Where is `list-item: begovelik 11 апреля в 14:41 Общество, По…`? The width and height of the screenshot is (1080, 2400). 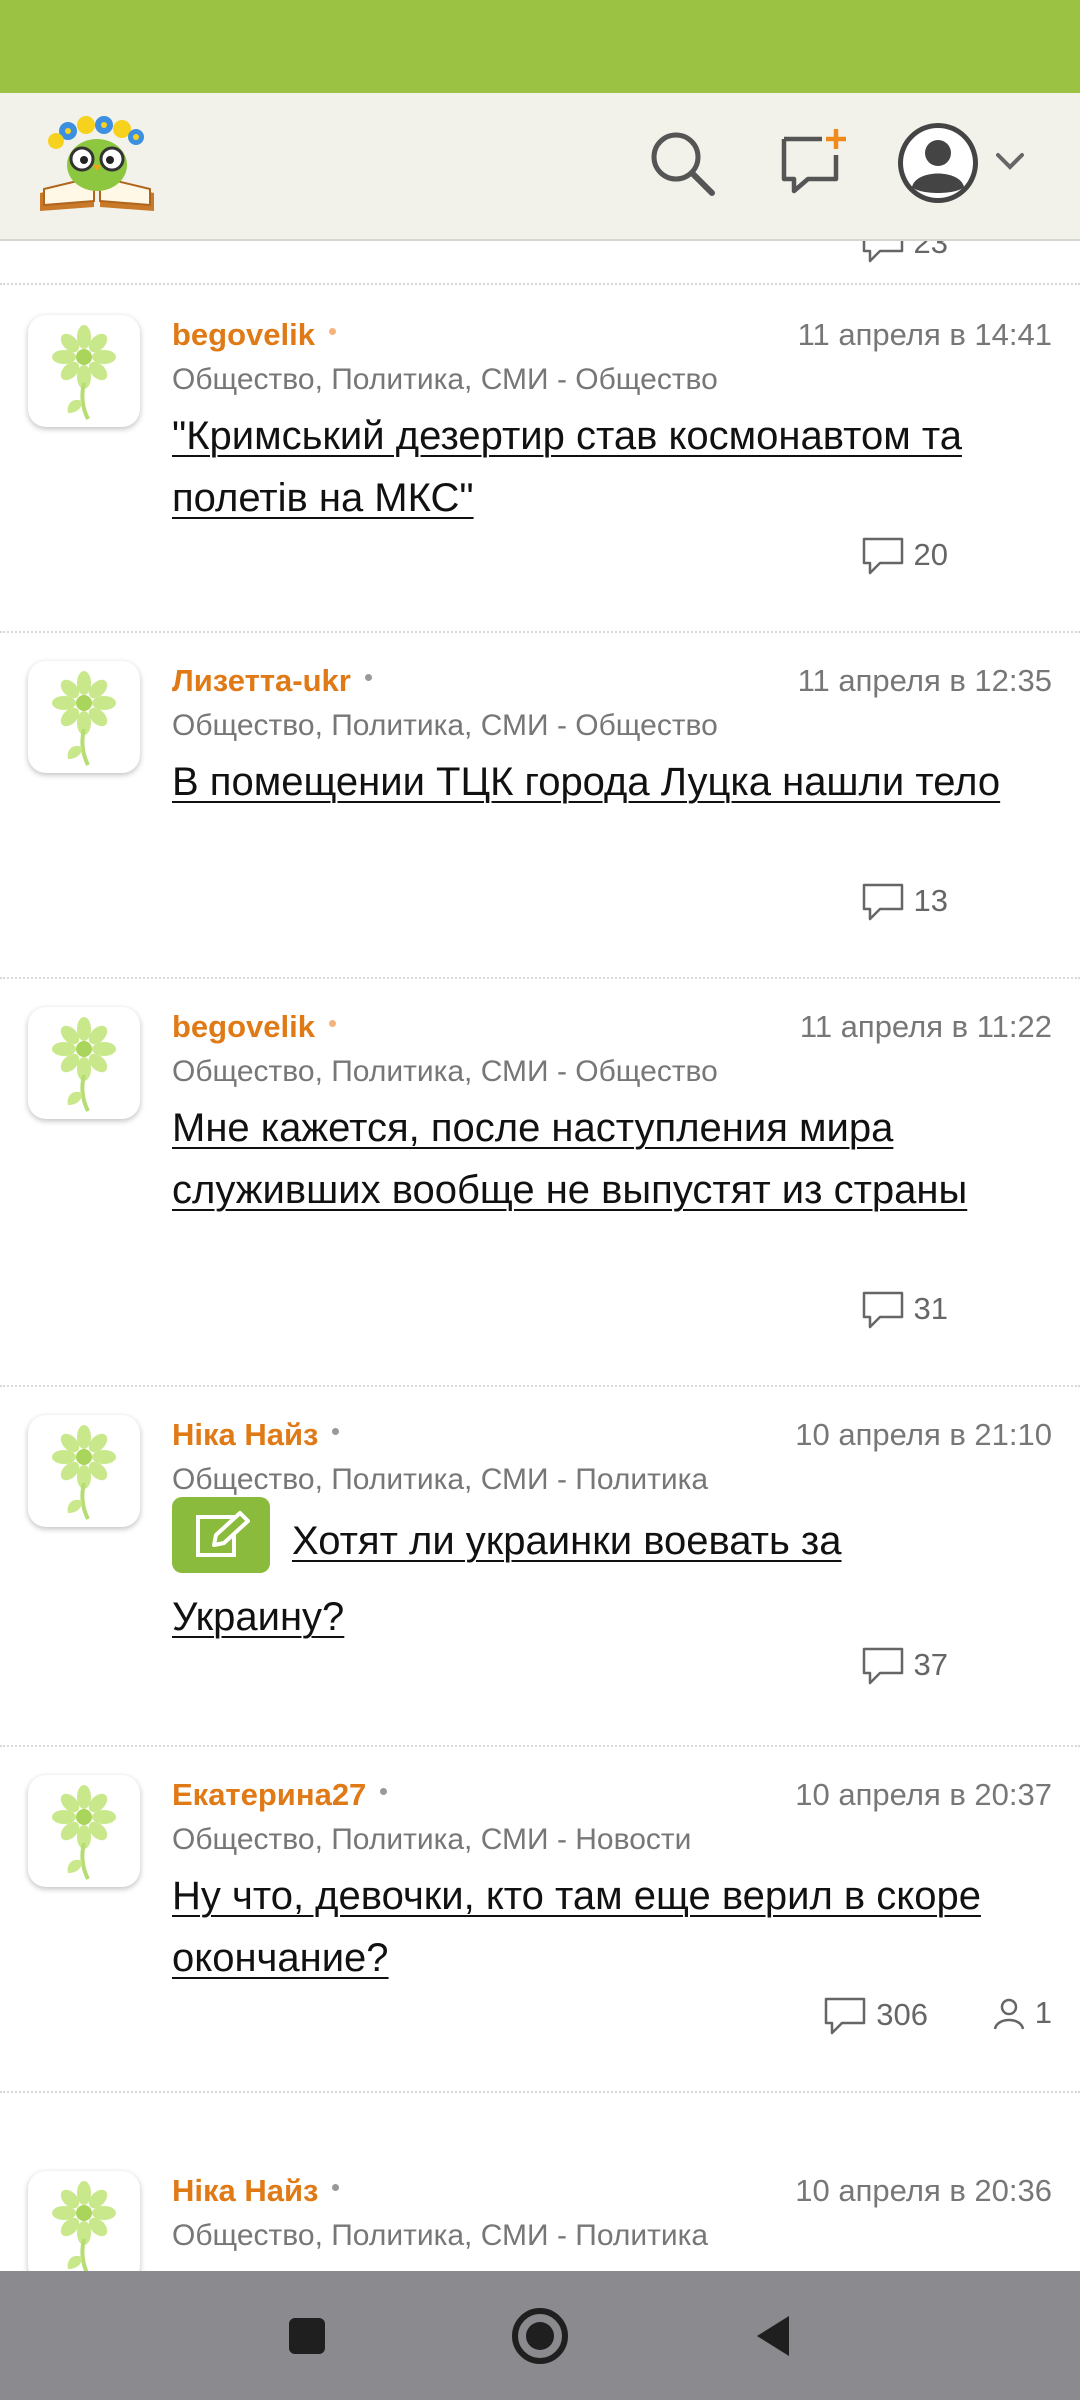
list-item: begovelik 11 апреля в 14:41 Общество, По… is located at coordinates (540, 460).